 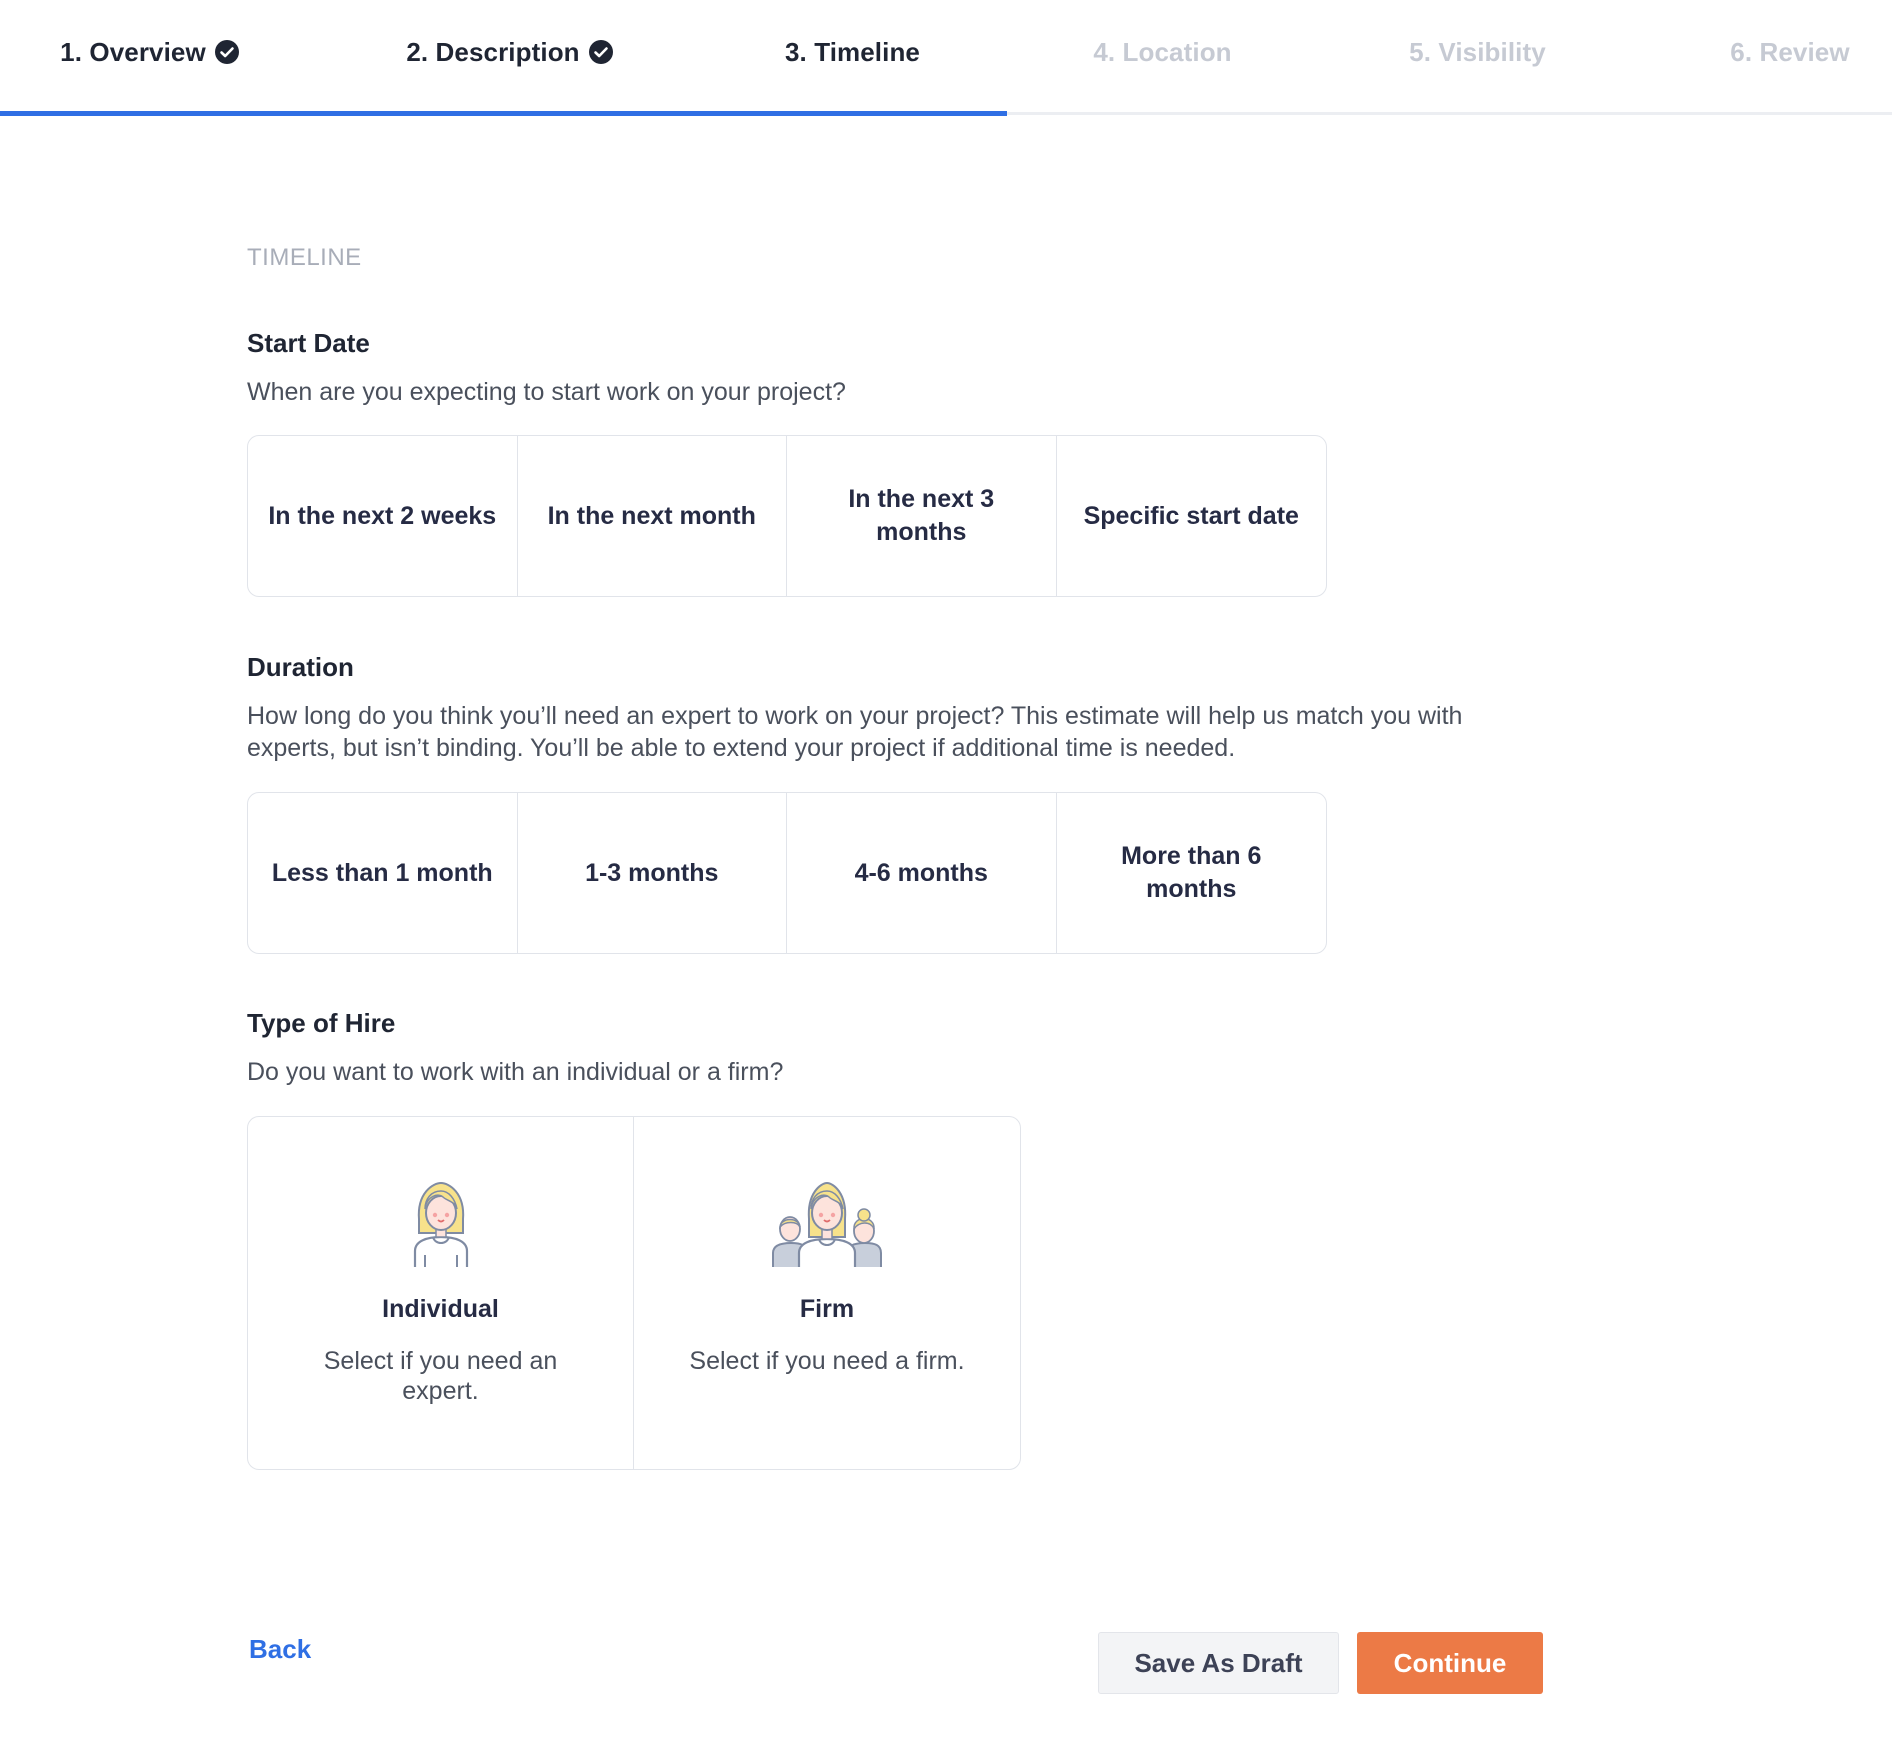 What do you see at coordinates (308, 343) in the screenshot?
I see `start-date-title: Start Date` at bounding box center [308, 343].